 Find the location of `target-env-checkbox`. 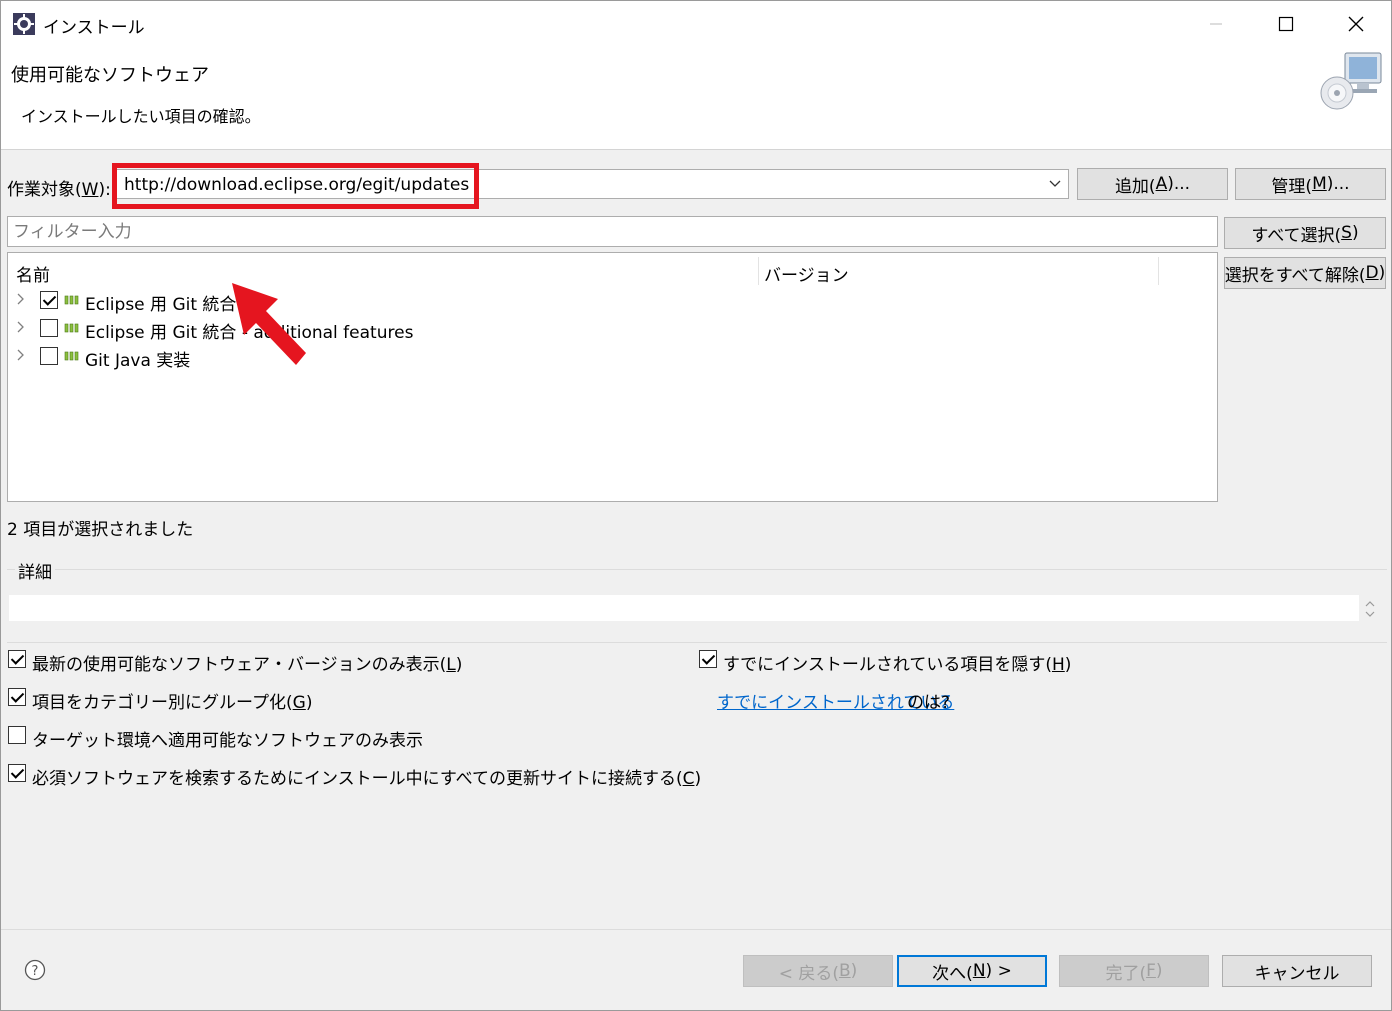

target-env-checkbox is located at coordinates (17, 735).